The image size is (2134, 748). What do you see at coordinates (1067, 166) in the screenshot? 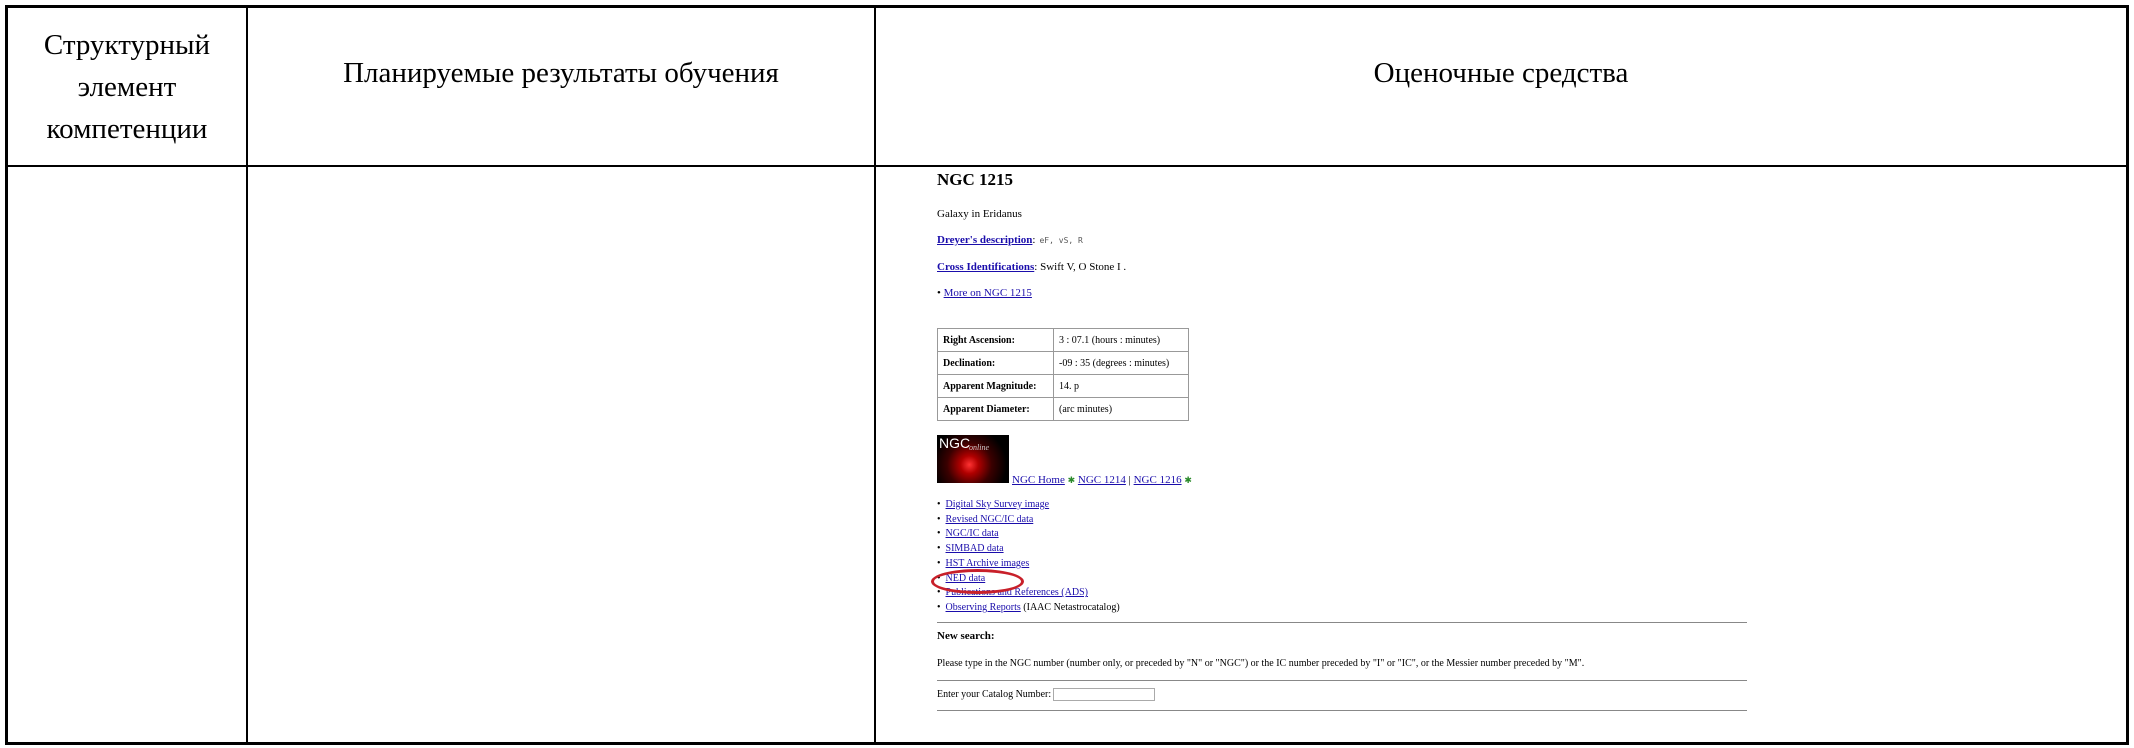
I see `header-row-divider` at bounding box center [1067, 166].